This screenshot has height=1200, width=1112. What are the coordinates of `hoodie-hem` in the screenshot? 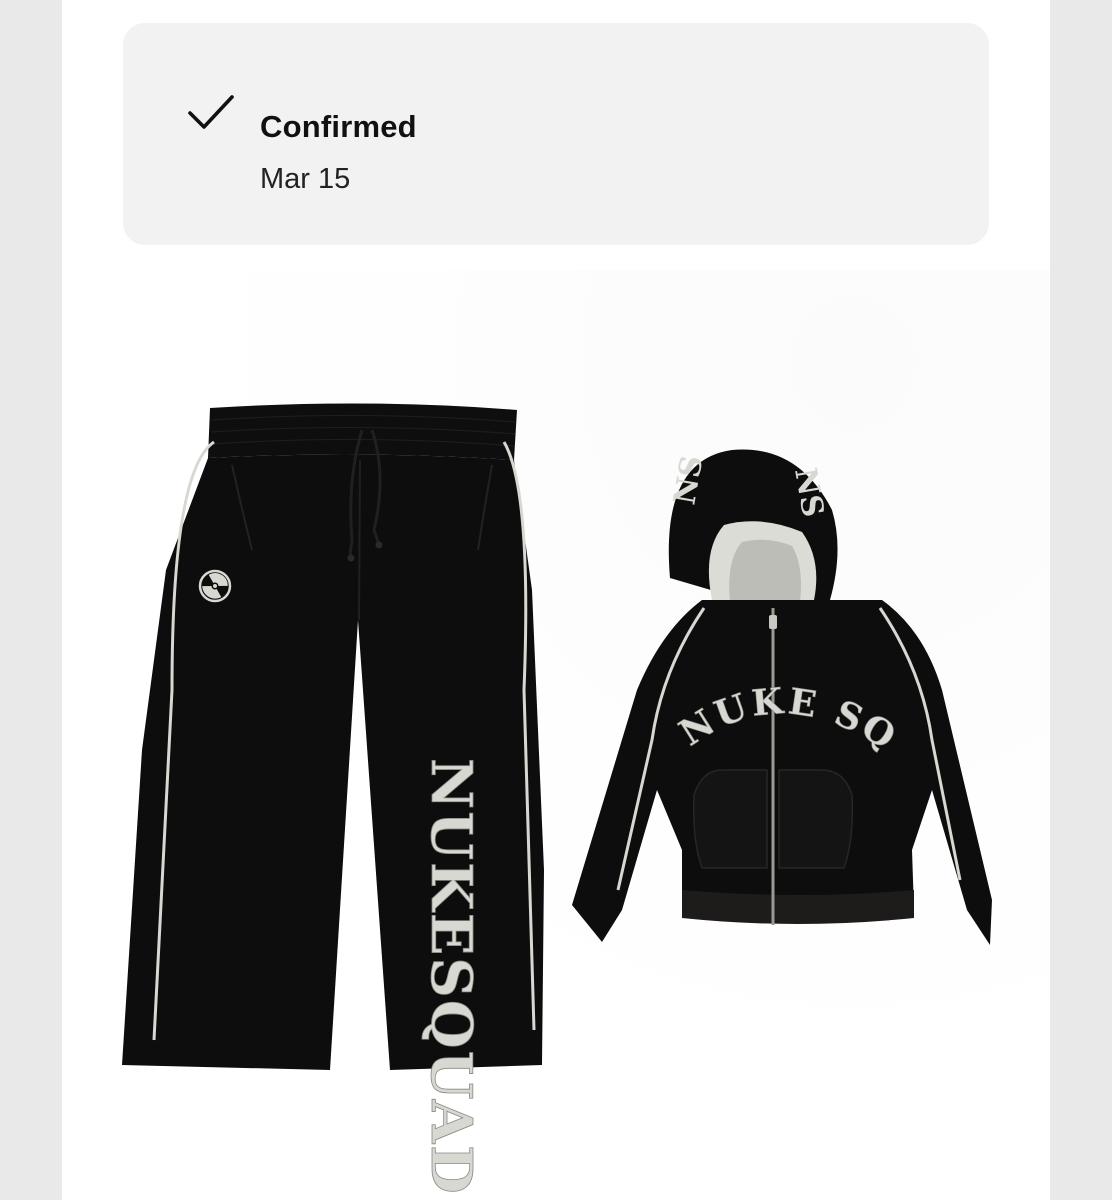 It's located at (798, 907).